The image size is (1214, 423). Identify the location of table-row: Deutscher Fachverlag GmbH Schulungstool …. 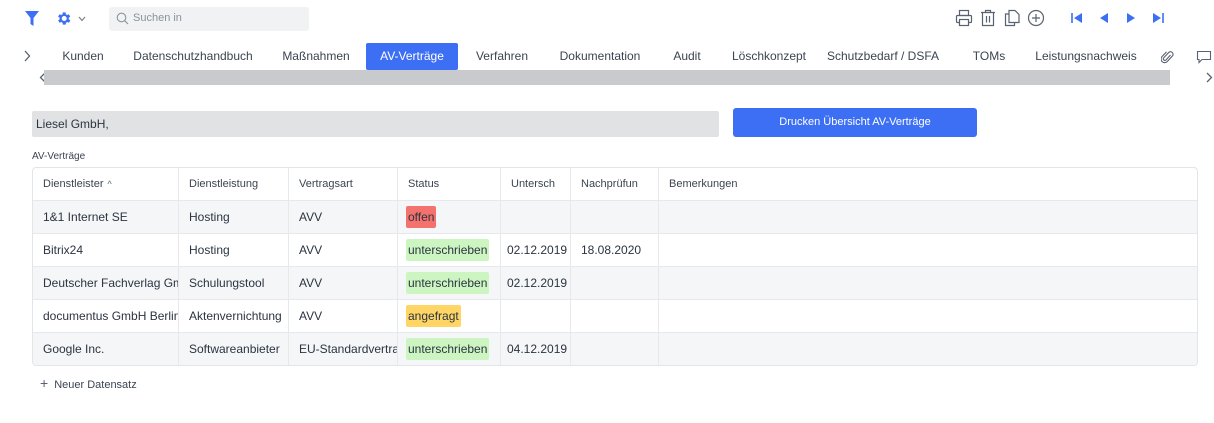
(615, 283).